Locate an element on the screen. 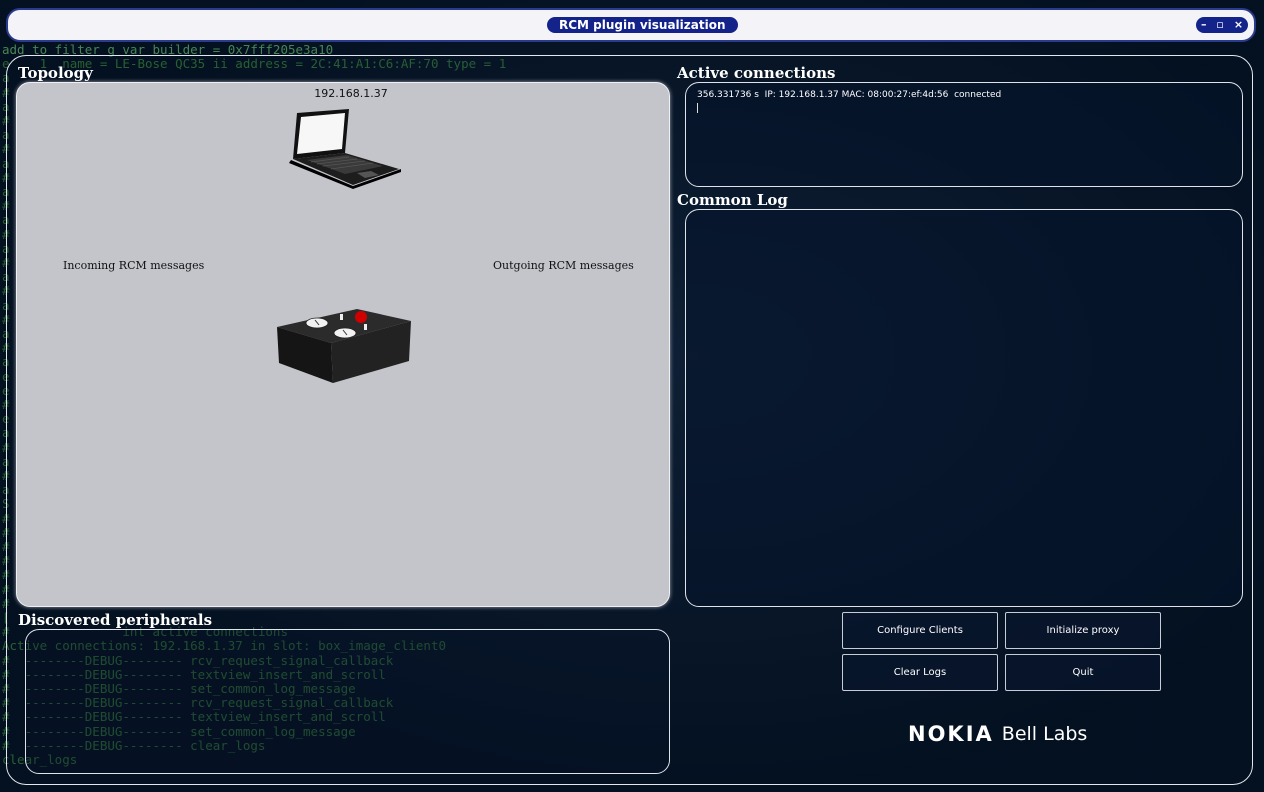 The image size is (1264, 792). discovered-peripherals-panel is located at coordinates (347, 701).